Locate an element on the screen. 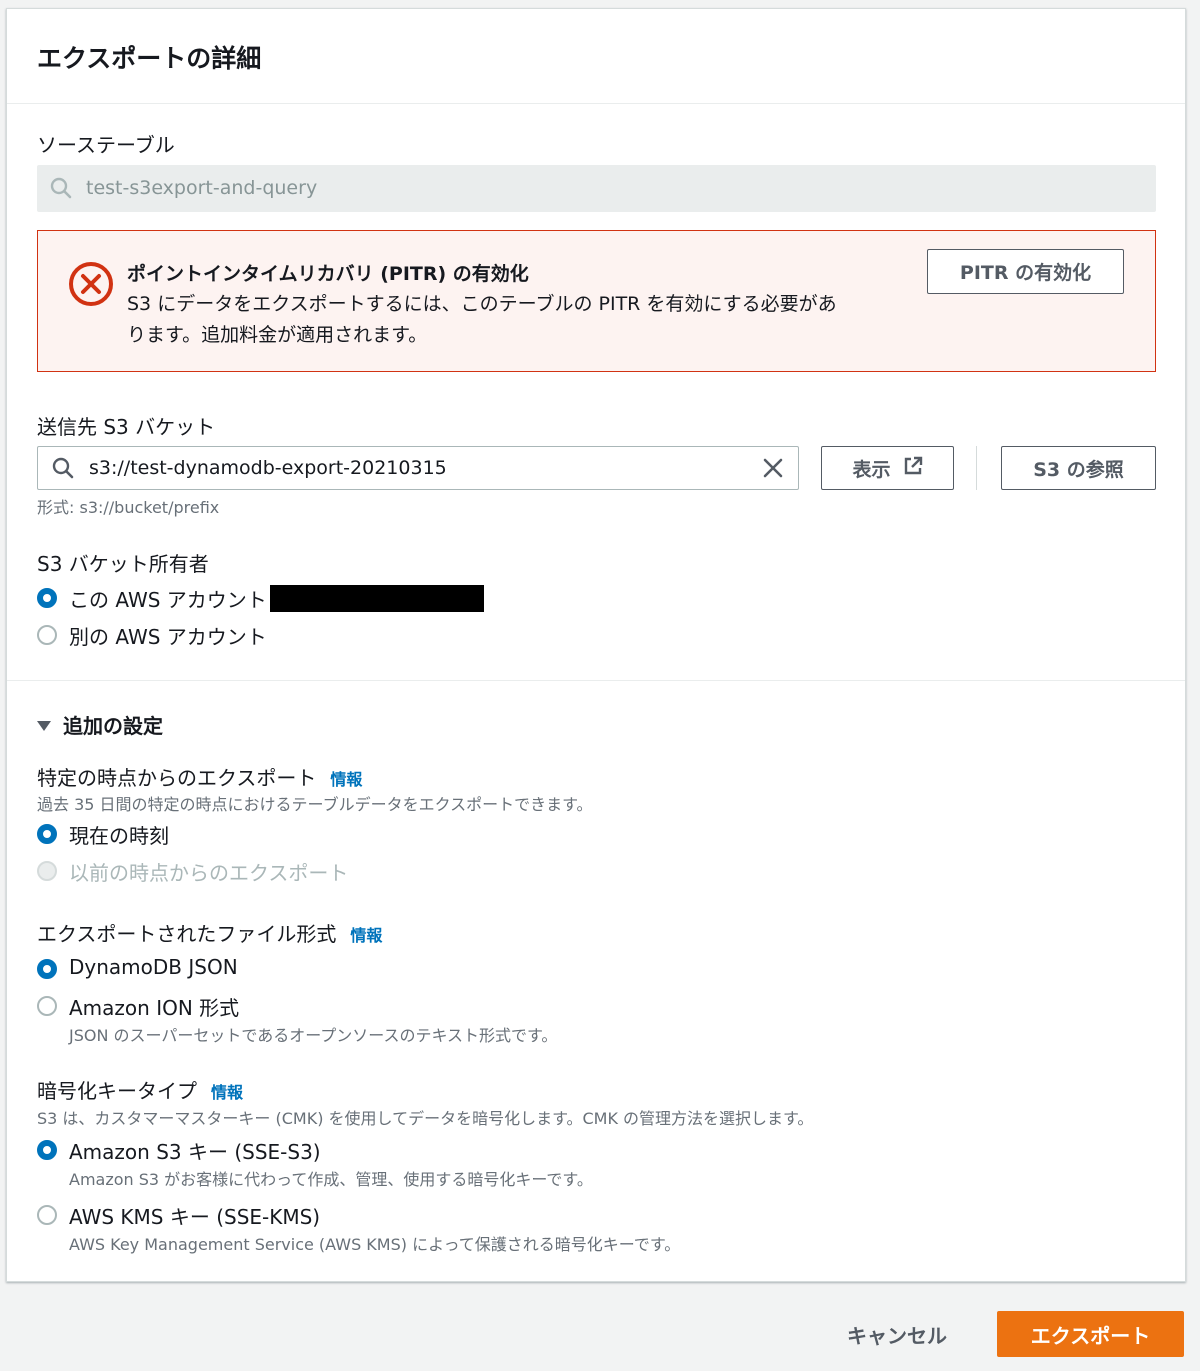 This screenshot has width=1200, height=1371. pitr-alert-title: ポイントインタイムリカバリ (PITR) の有効化 is located at coordinates (328, 274).